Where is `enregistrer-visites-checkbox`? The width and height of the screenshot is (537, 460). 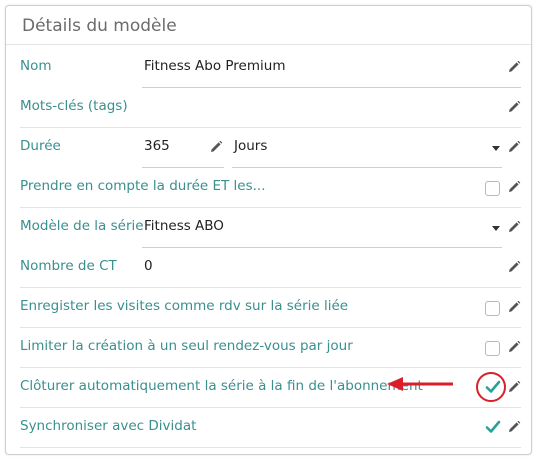
enregistrer-visites-checkbox is located at coordinates (492, 308).